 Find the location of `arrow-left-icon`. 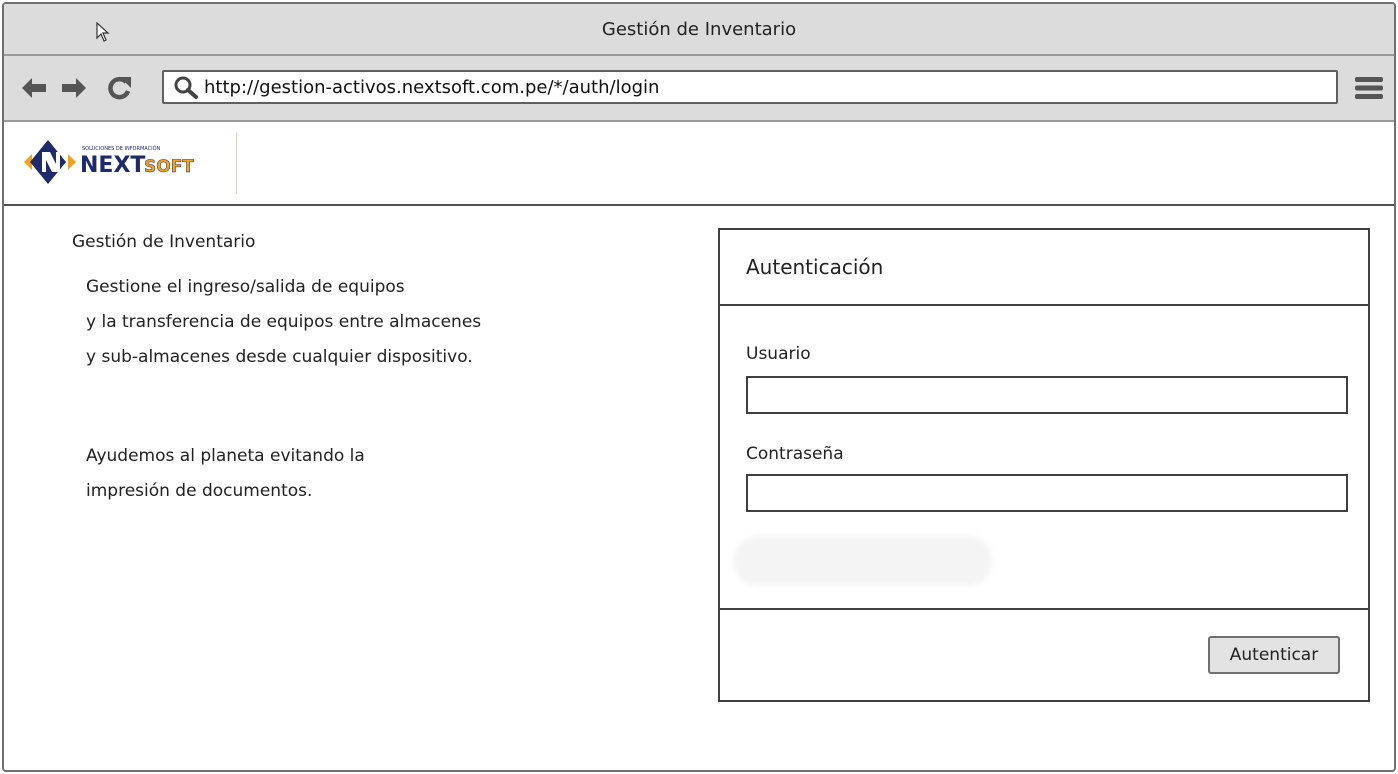

arrow-left-icon is located at coordinates (34, 88).